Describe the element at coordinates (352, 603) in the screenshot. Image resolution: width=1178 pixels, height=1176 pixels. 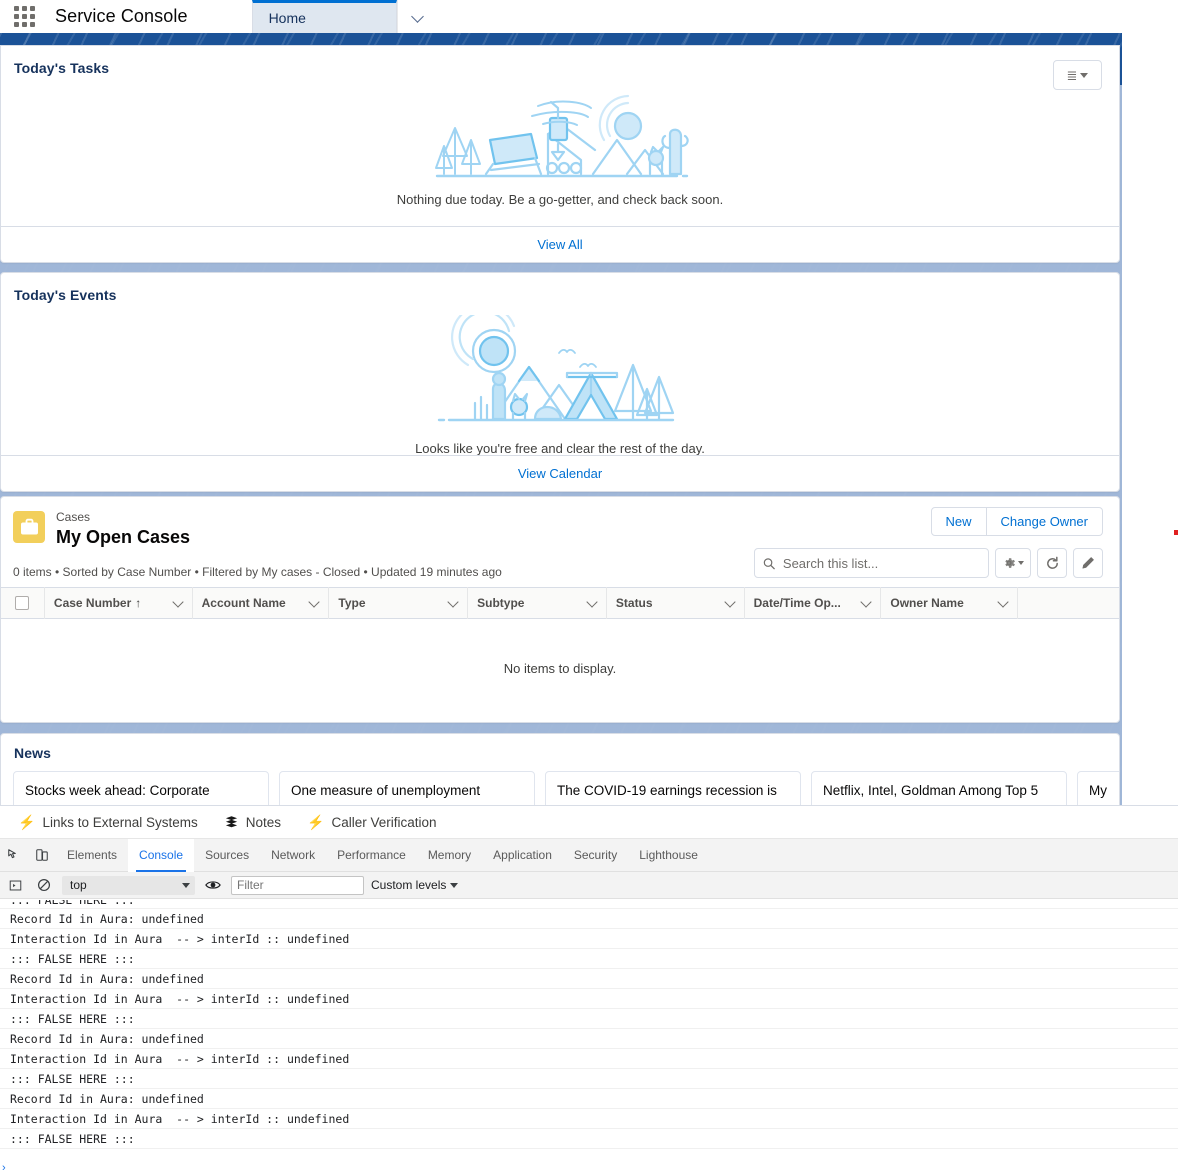
I see `column-label: Type` at that location.